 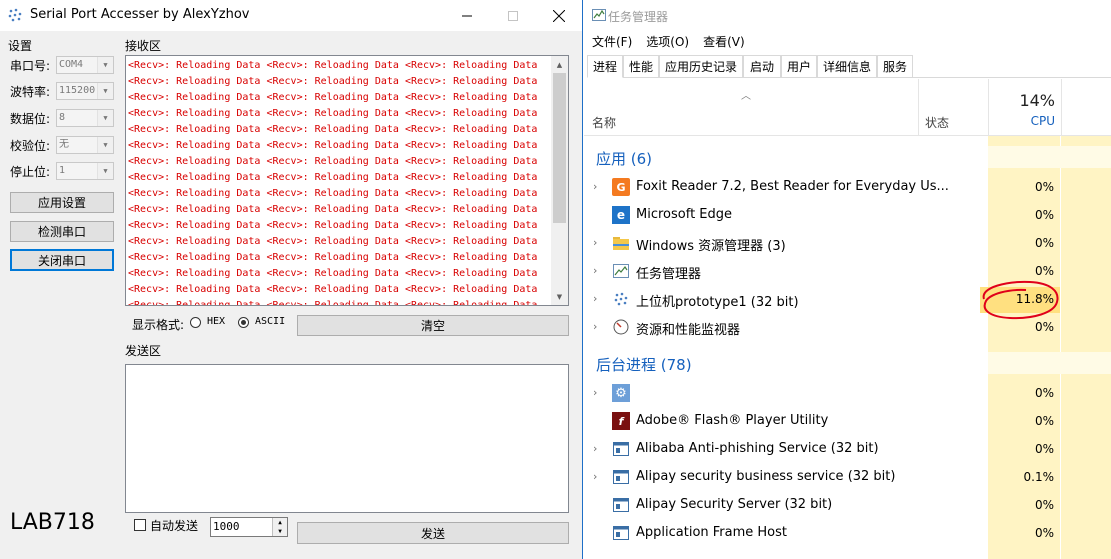 I want to click on process-name: Application Frame Host, so click(x=712, y=532).